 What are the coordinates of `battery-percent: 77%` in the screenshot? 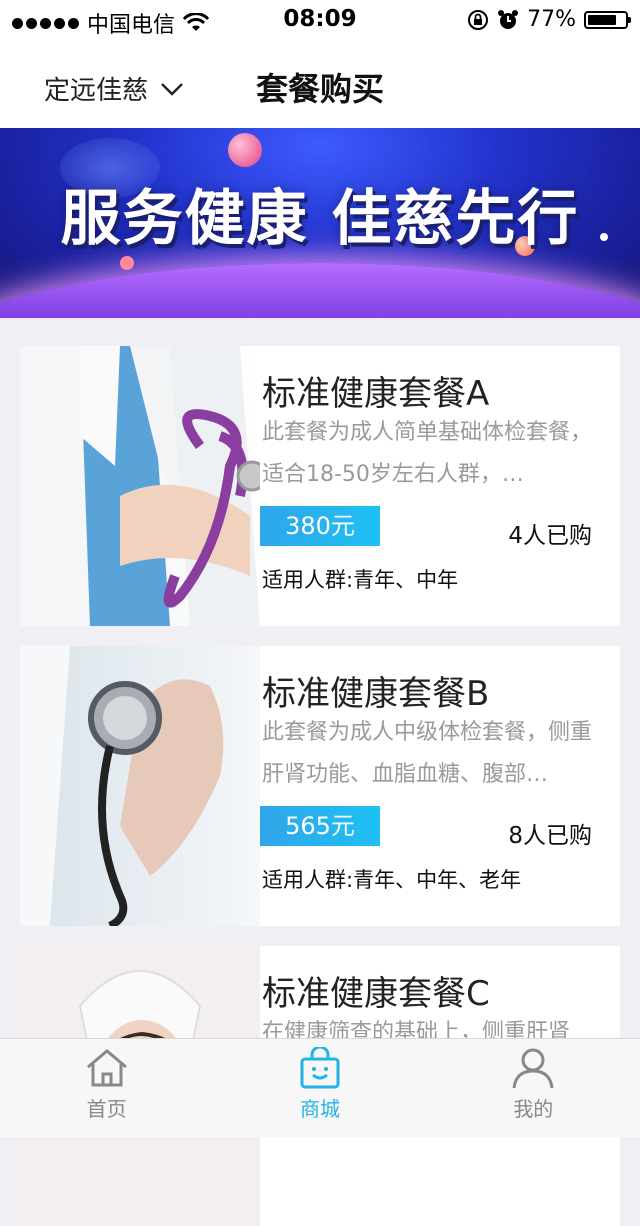 It's located at (551, 19).